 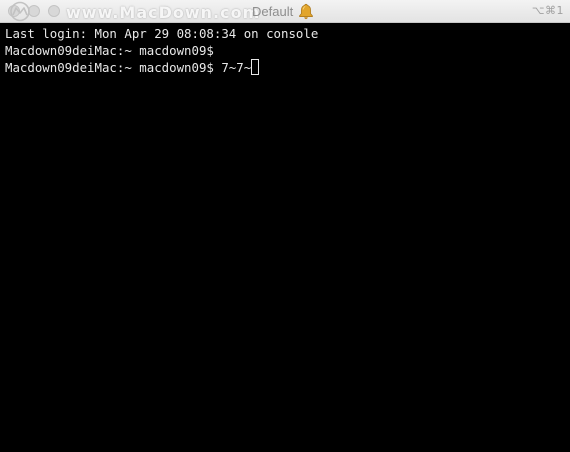 What do you see at coordinates (273, 11) in the screenshot?
I see `window-title: Default` at bounding box center [273, 11].